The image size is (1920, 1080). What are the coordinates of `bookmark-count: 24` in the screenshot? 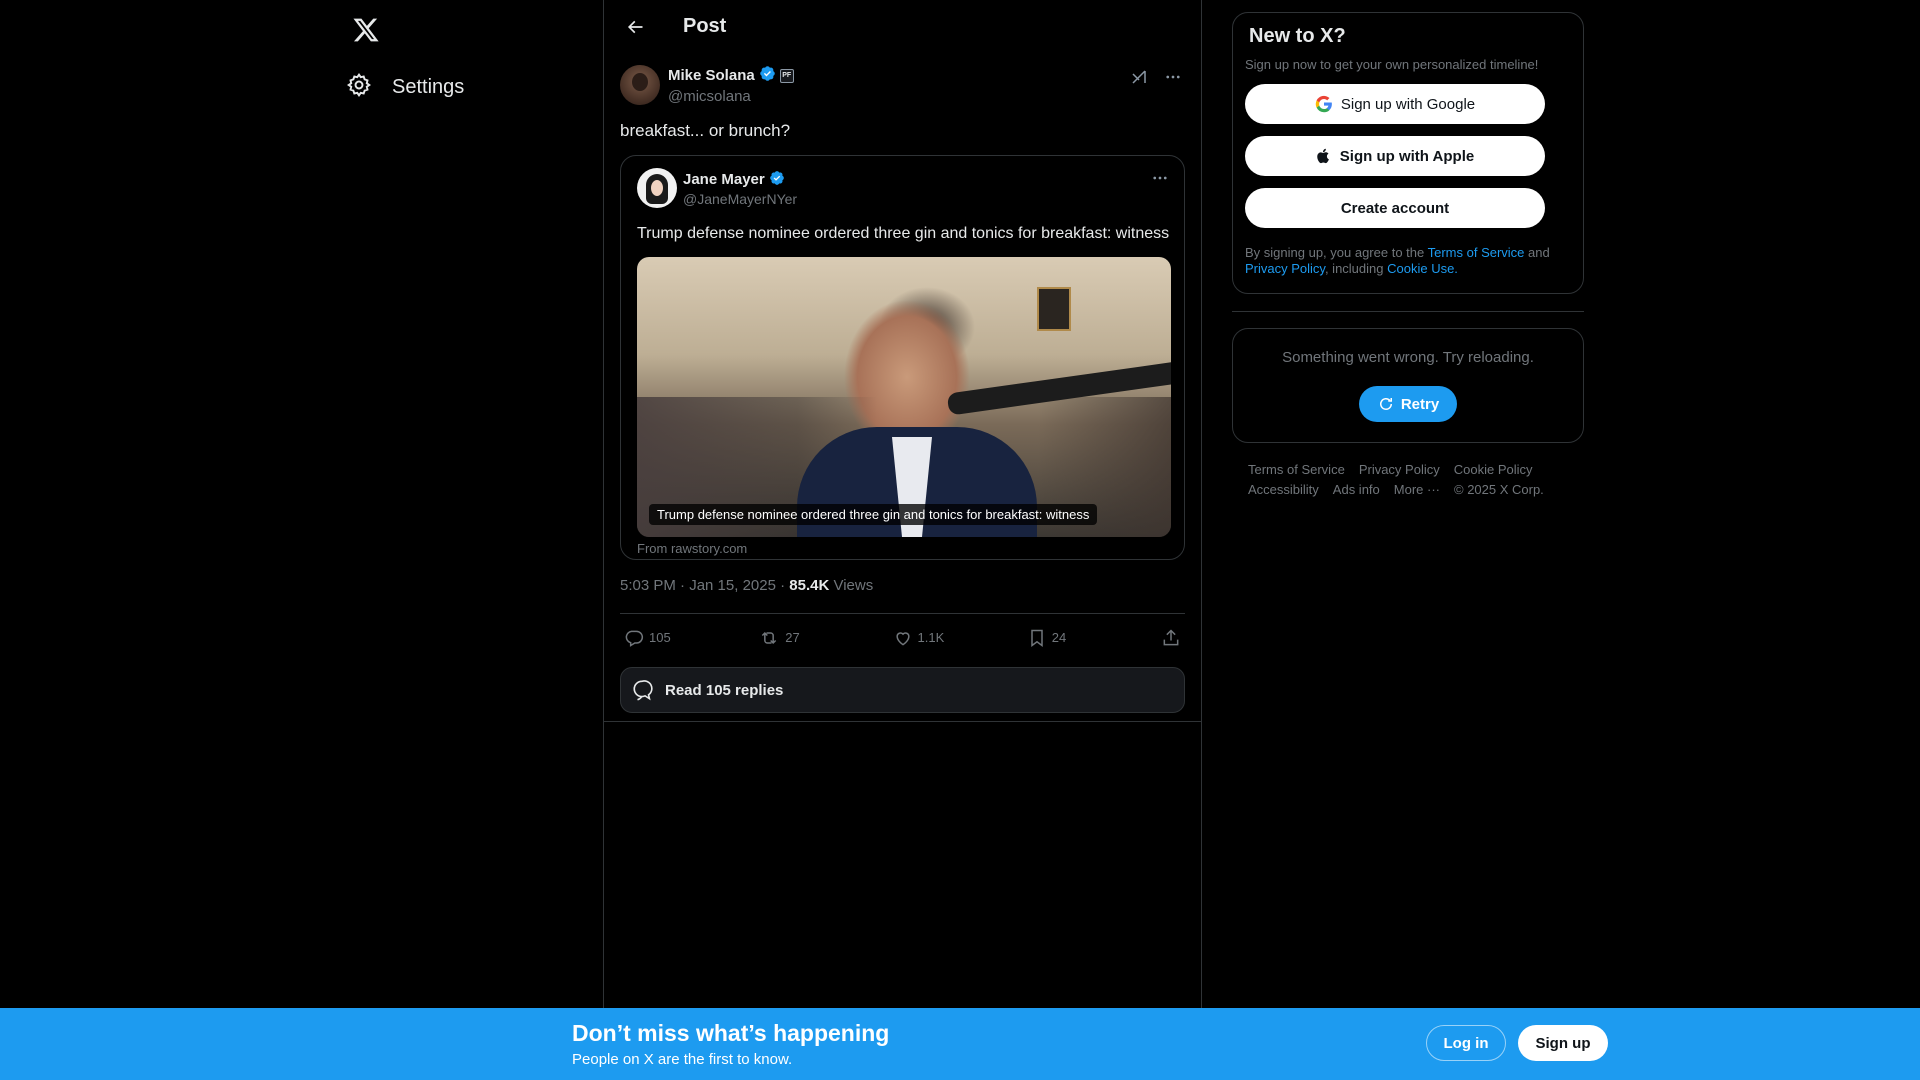 It's located at (1059, 637).